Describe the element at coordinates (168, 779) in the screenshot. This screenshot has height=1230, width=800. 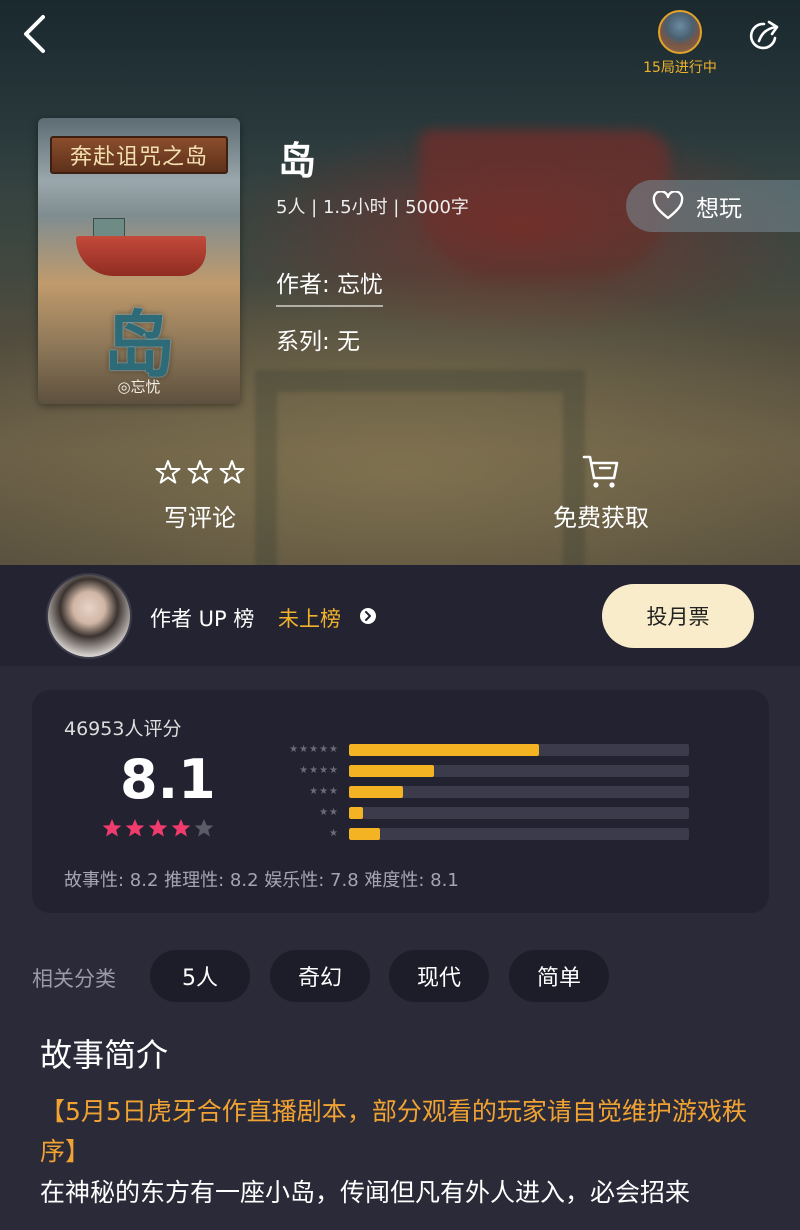
I see `rating-score: 8.1` at that location.